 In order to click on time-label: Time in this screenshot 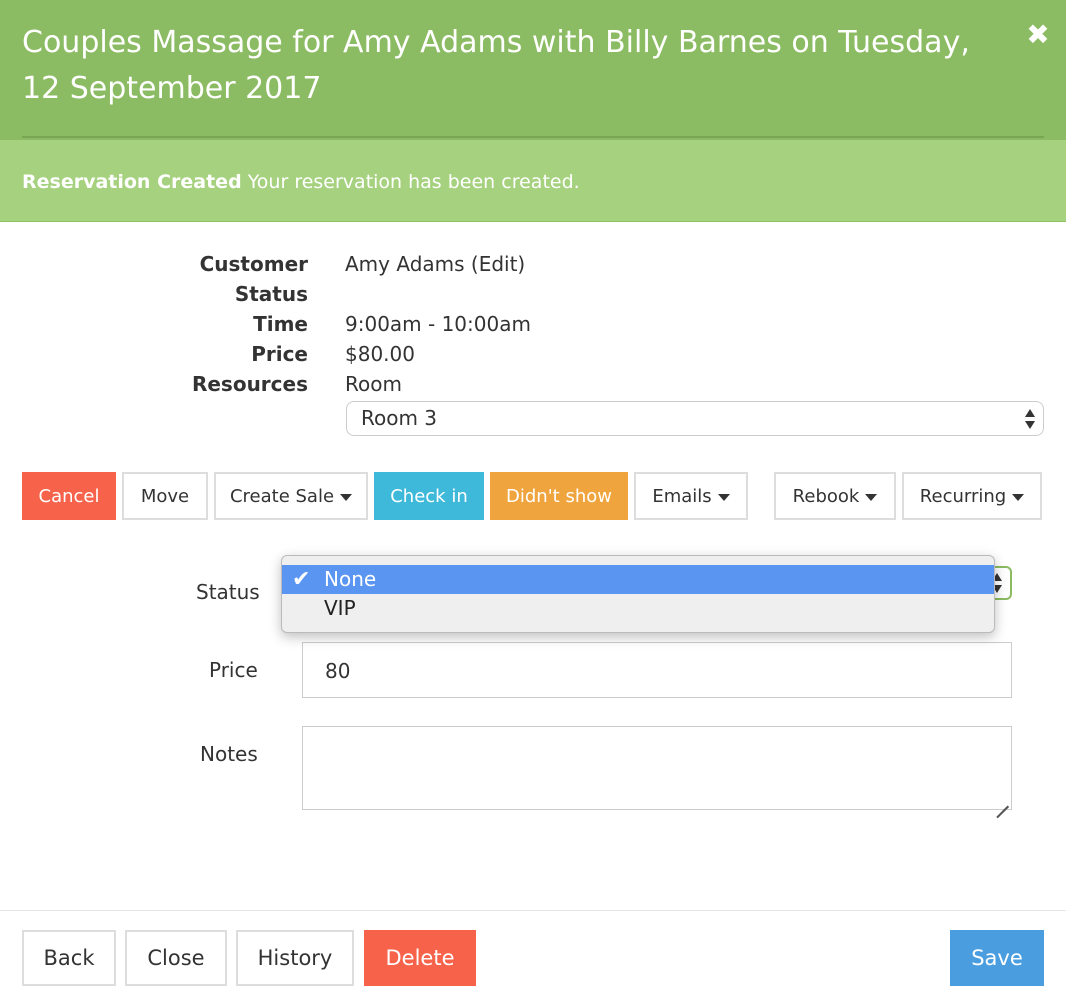, I will do `click(280, 324)`.